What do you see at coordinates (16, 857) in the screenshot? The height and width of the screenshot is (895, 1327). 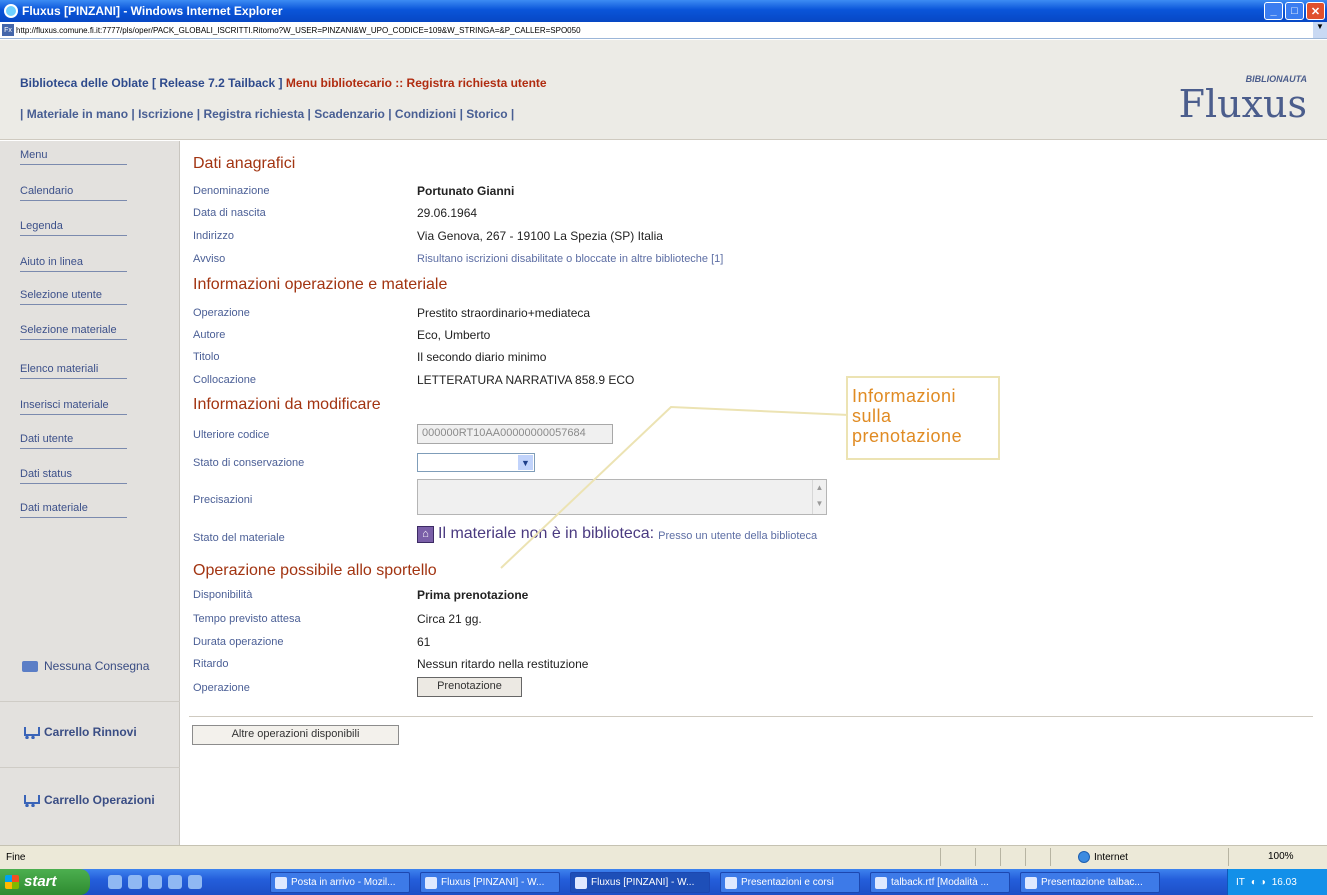 I see `status-text: Fine` at bounding box center [16, 857].